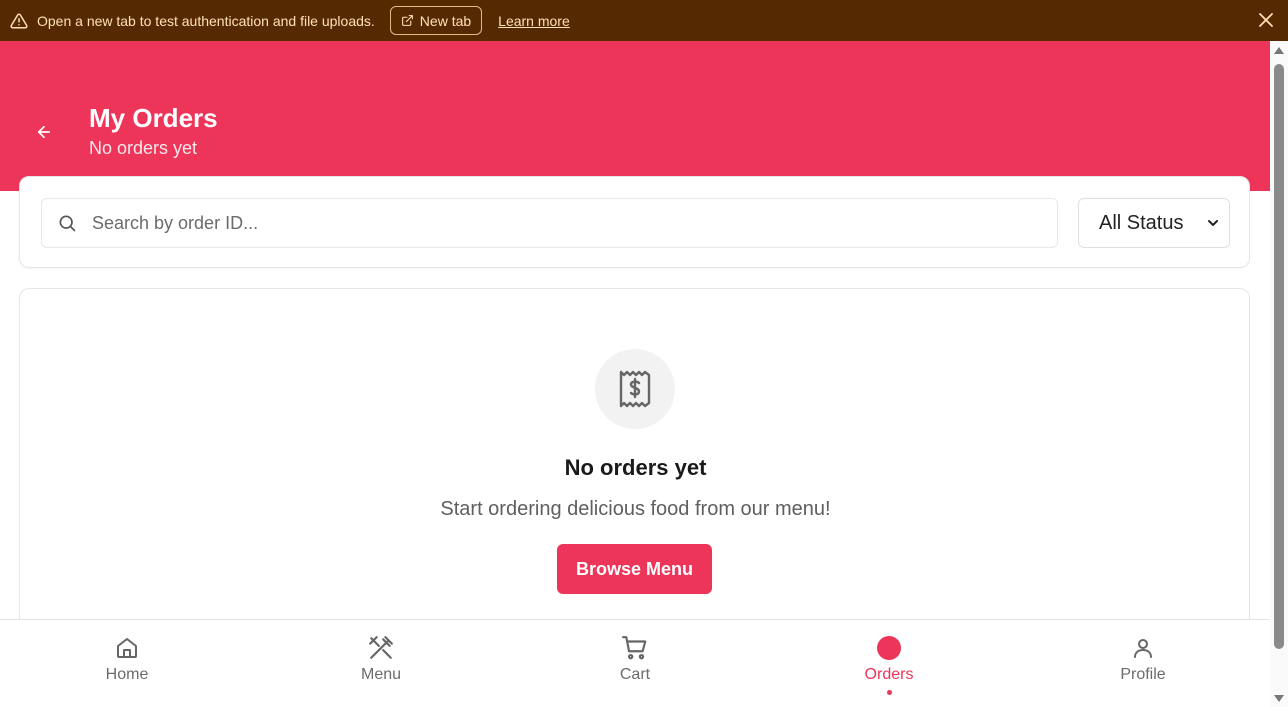 Image resolution: width=1288 pixels, height=707 pixels. I want to click on nav-item-menu: Menu, so click(381, 663).